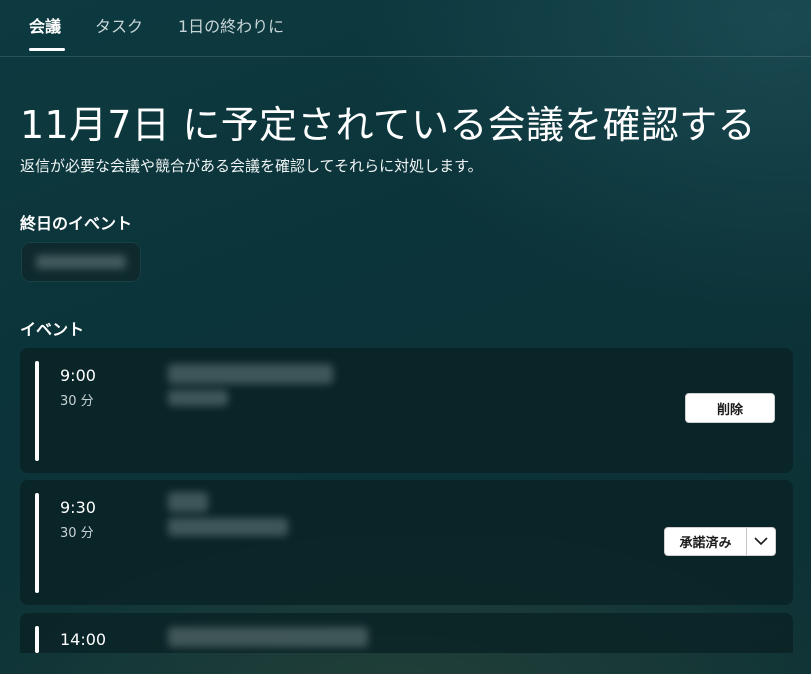 This screenshot has width=811, height=674. What do you see at coordinates (388, 125) in the screenshot?
I see `page-title: 11月7日 に予定されている会議を確認する` at bounding box center [388, 125].